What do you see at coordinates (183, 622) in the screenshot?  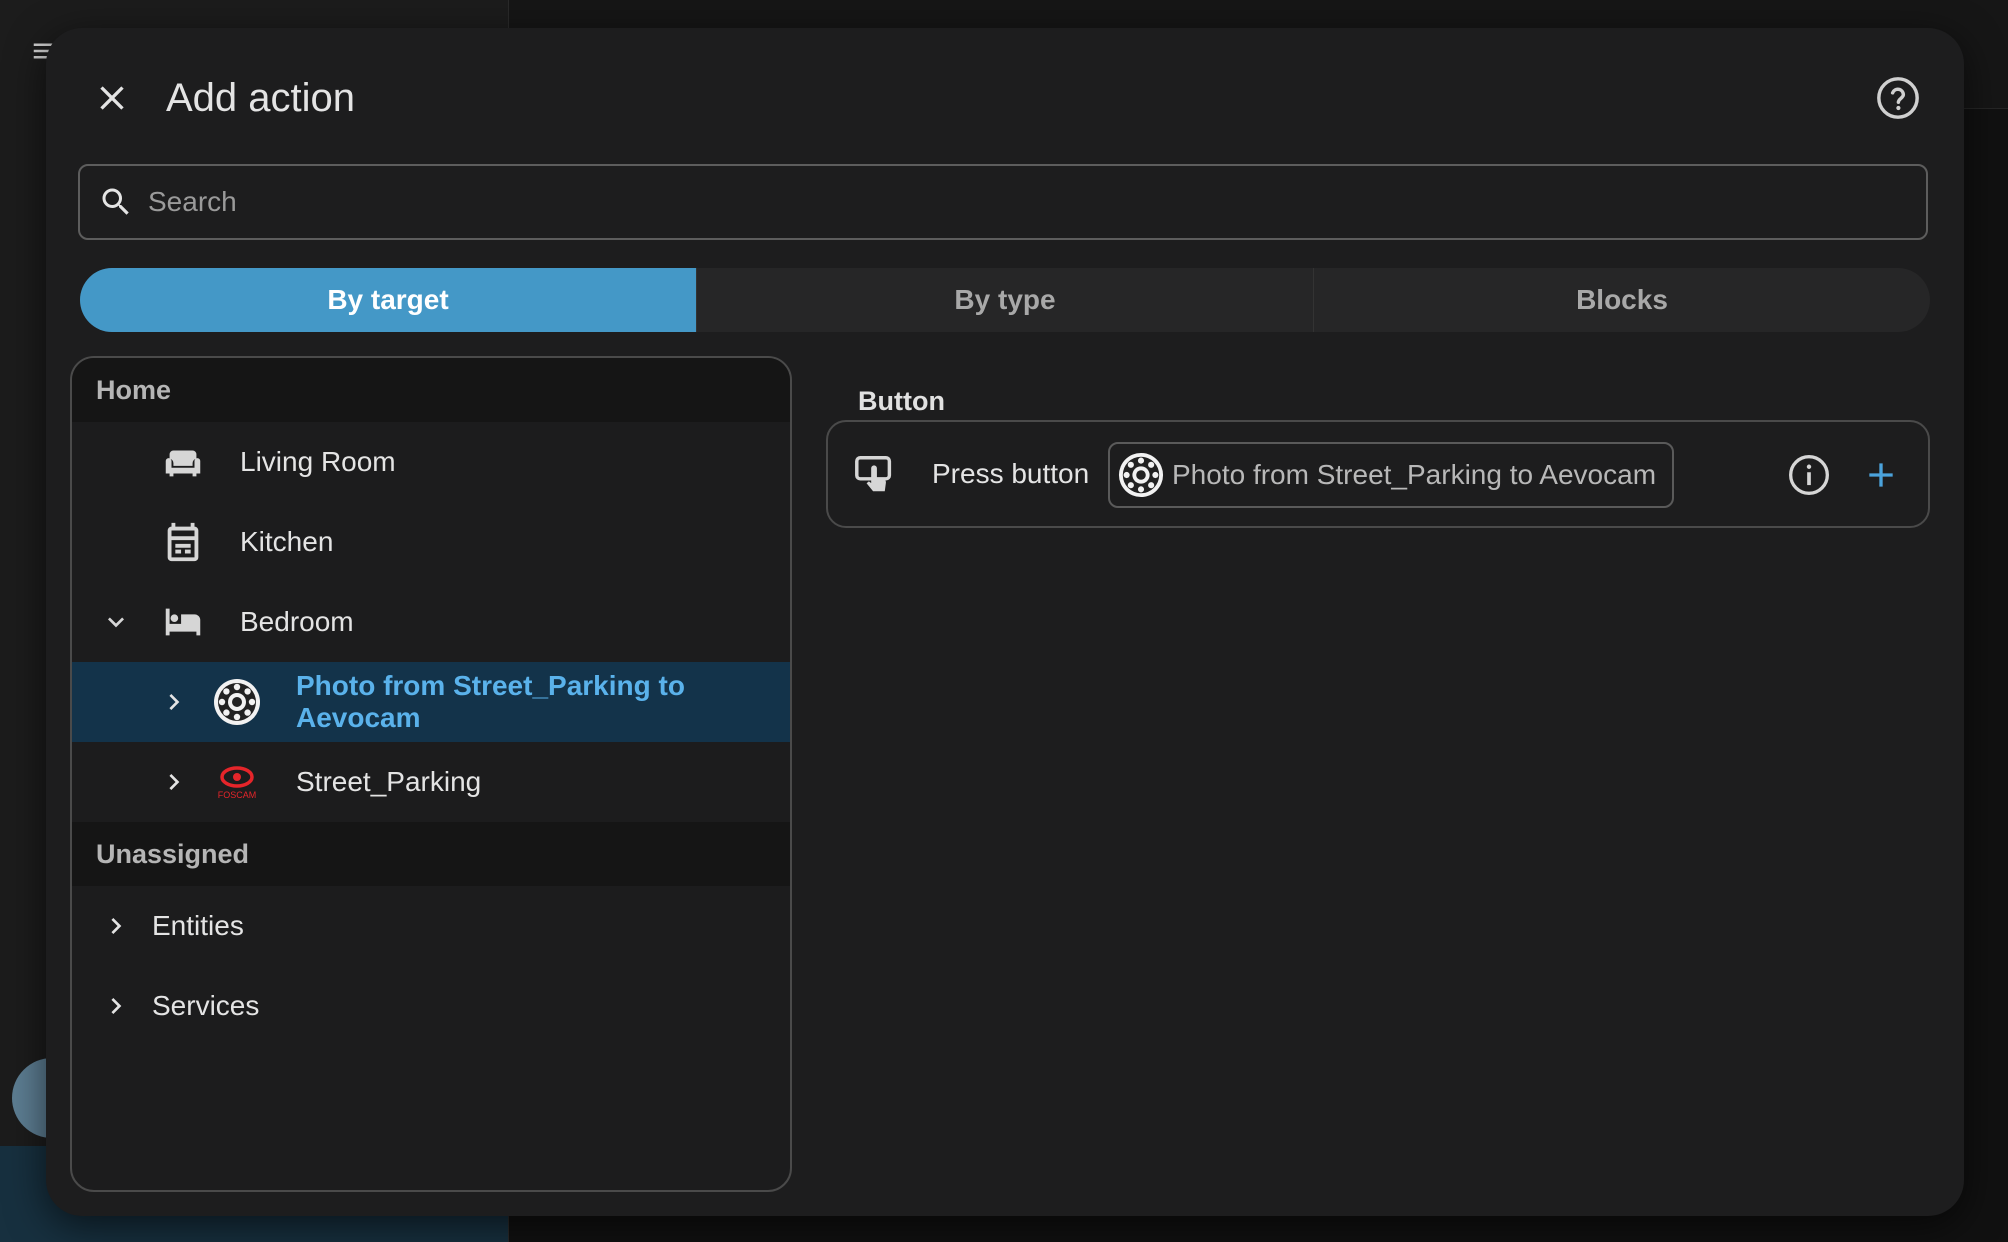 I see `bed-icon` at bounding box center [183, 622].